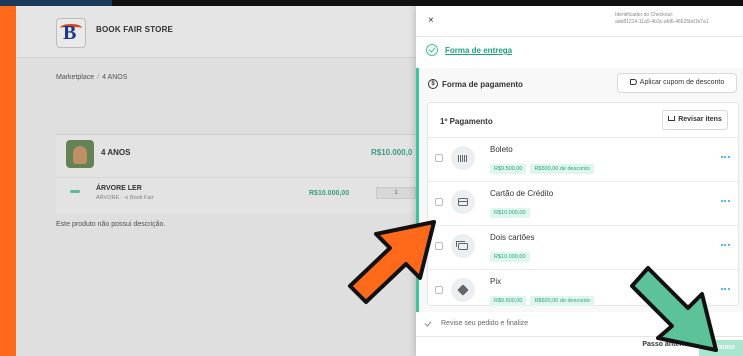  Describe the element at coordinates (466, 121) in the screenshot. I see `payment-card-title: 1º Pagamento` at that location.